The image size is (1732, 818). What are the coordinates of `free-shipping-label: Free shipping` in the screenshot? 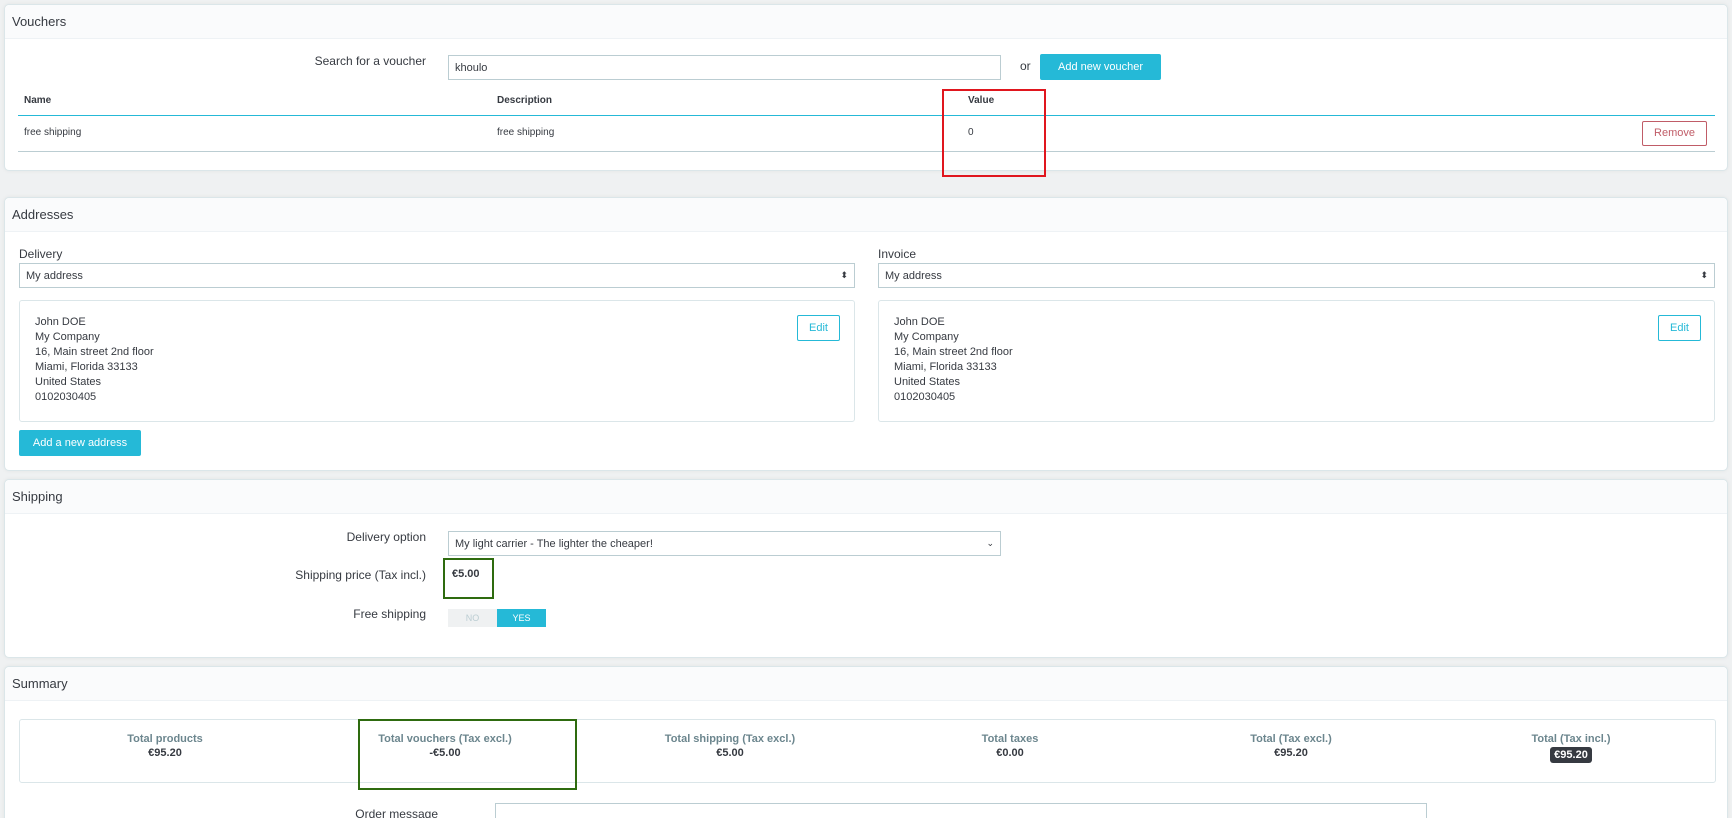 It's located at (389, 614).